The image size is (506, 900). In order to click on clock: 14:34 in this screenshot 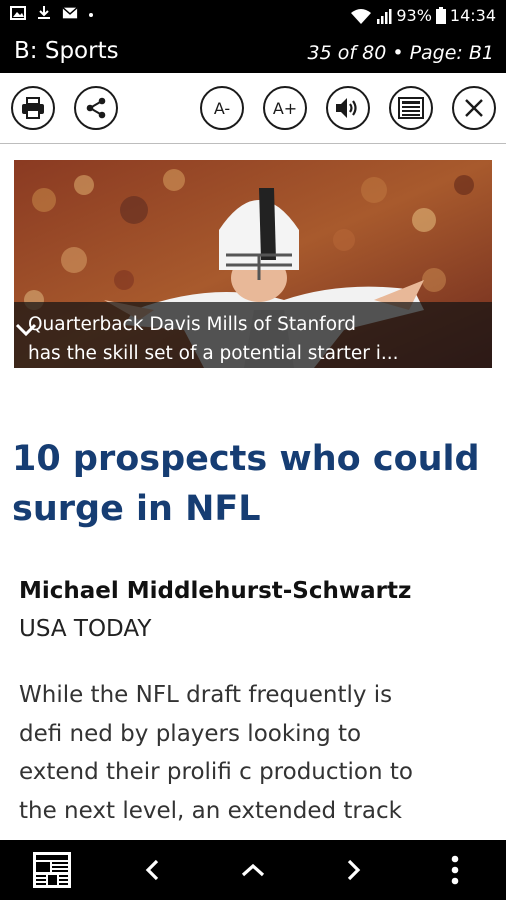, I will do `click(472, 15)`.